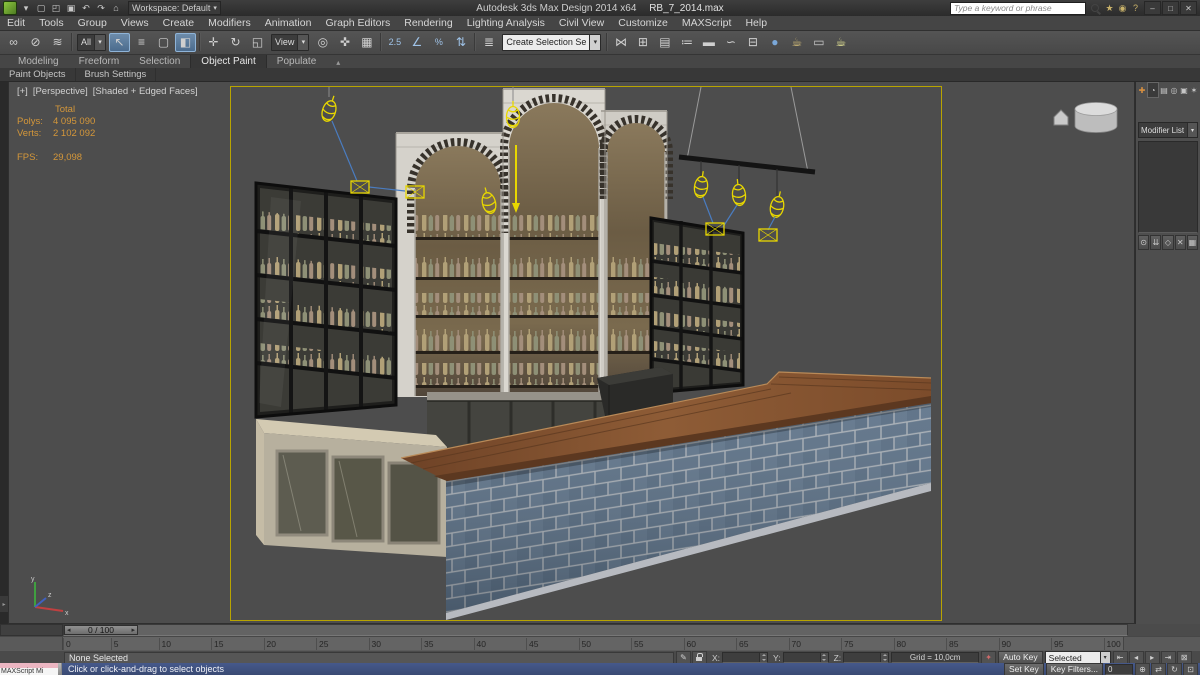  I want to click on menu-create: Create, so click(179, 23).